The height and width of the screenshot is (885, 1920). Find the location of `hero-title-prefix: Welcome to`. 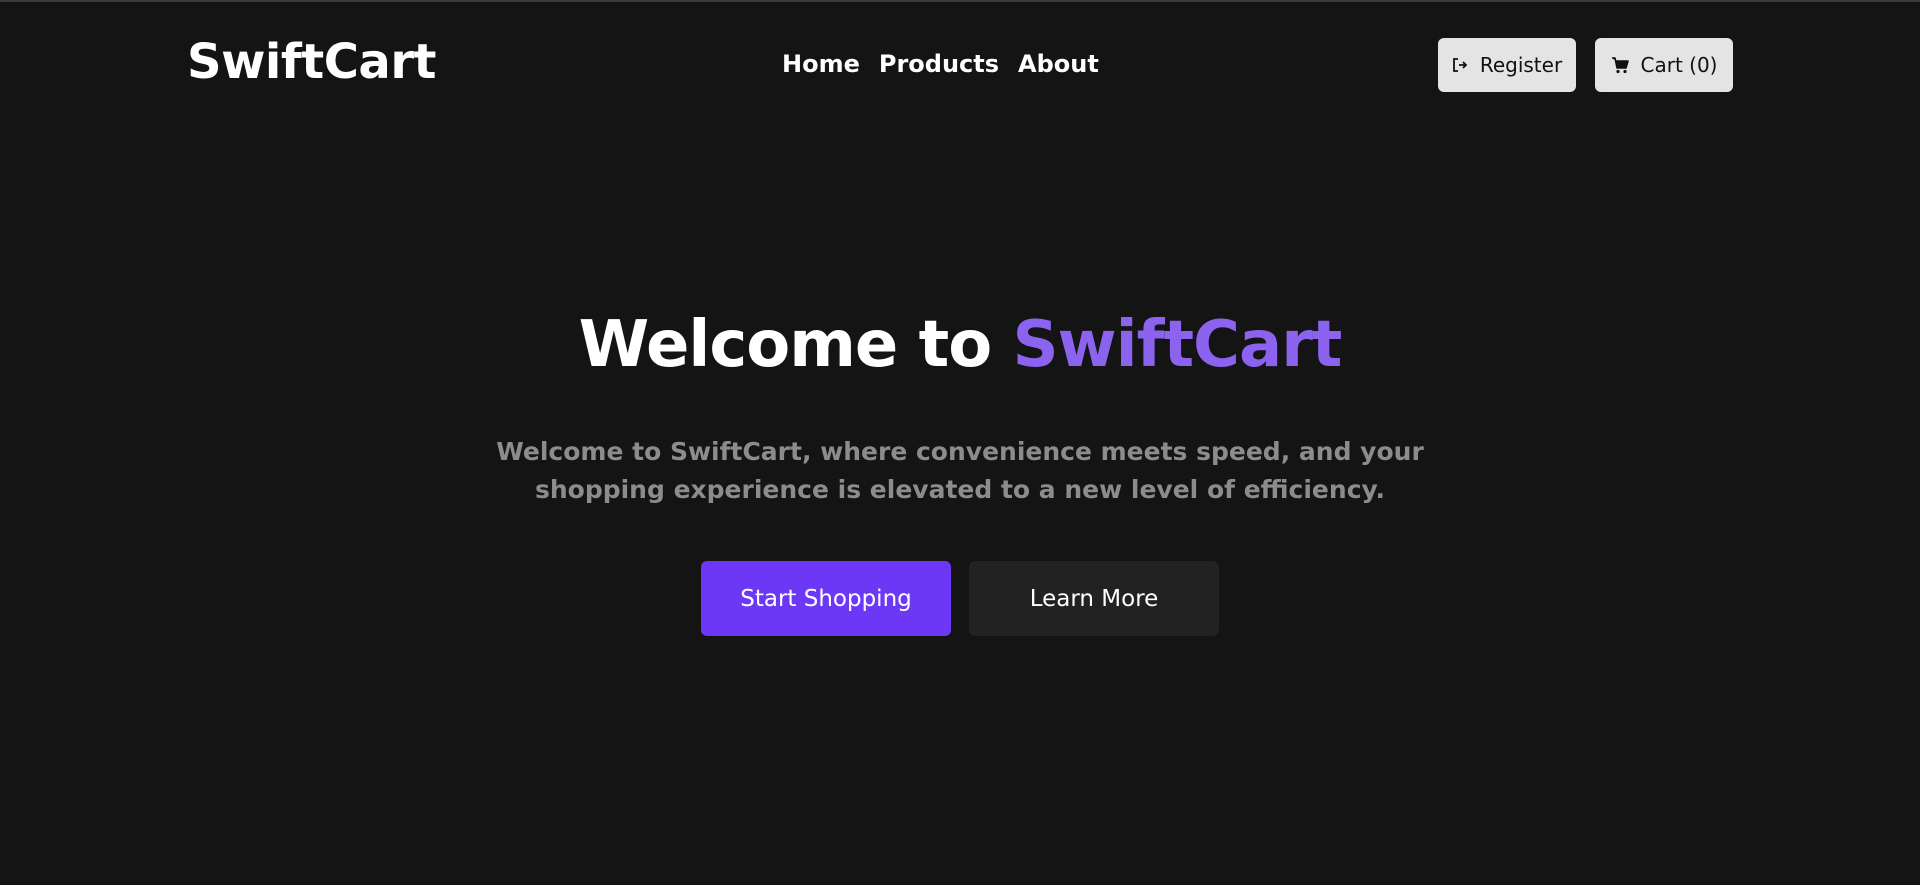

hero-title-prefix: Welcome to is located at coordinates (795, 345).